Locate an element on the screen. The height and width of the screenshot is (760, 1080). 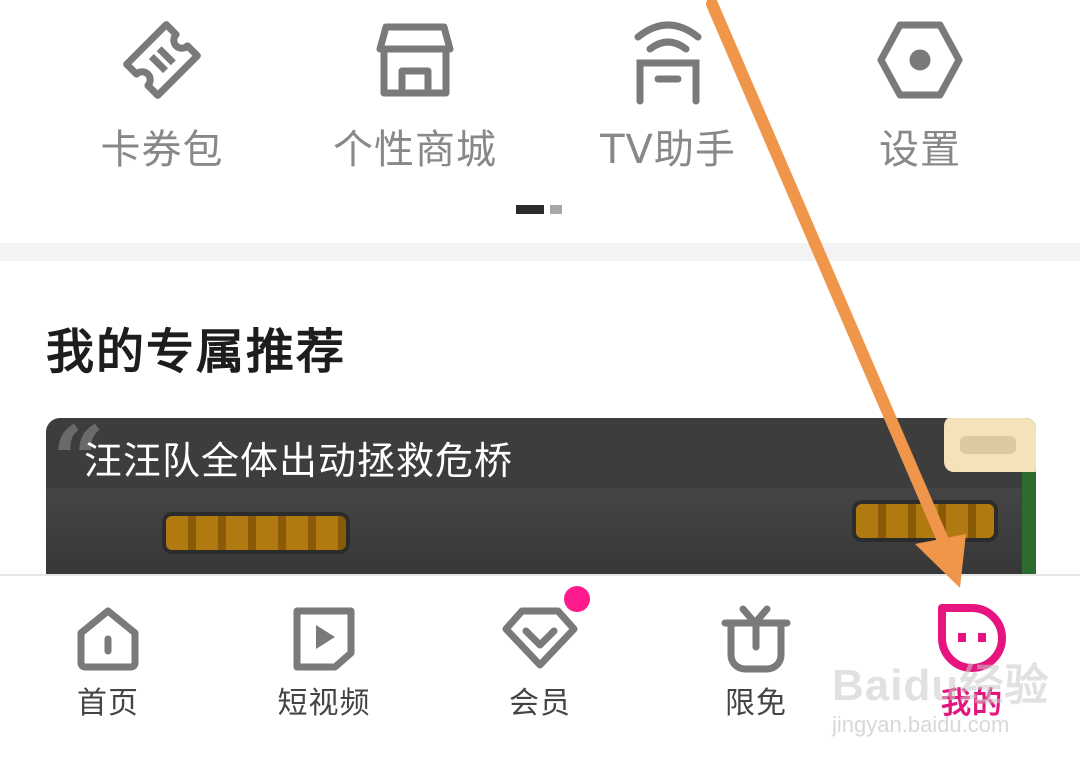
tab-home: 首页 is located at coordinates (108, 668).